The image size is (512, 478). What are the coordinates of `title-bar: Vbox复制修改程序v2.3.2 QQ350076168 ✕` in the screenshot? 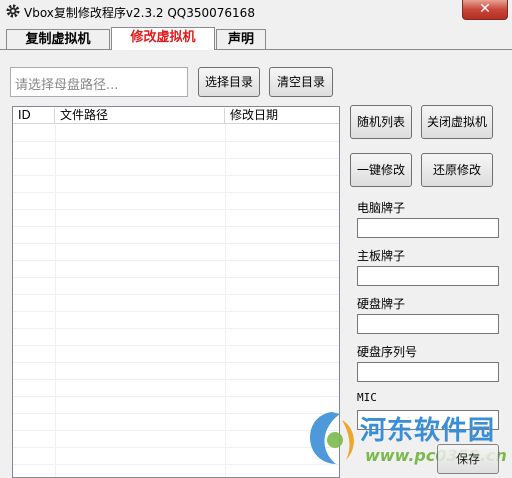 It's located at (256, 12).